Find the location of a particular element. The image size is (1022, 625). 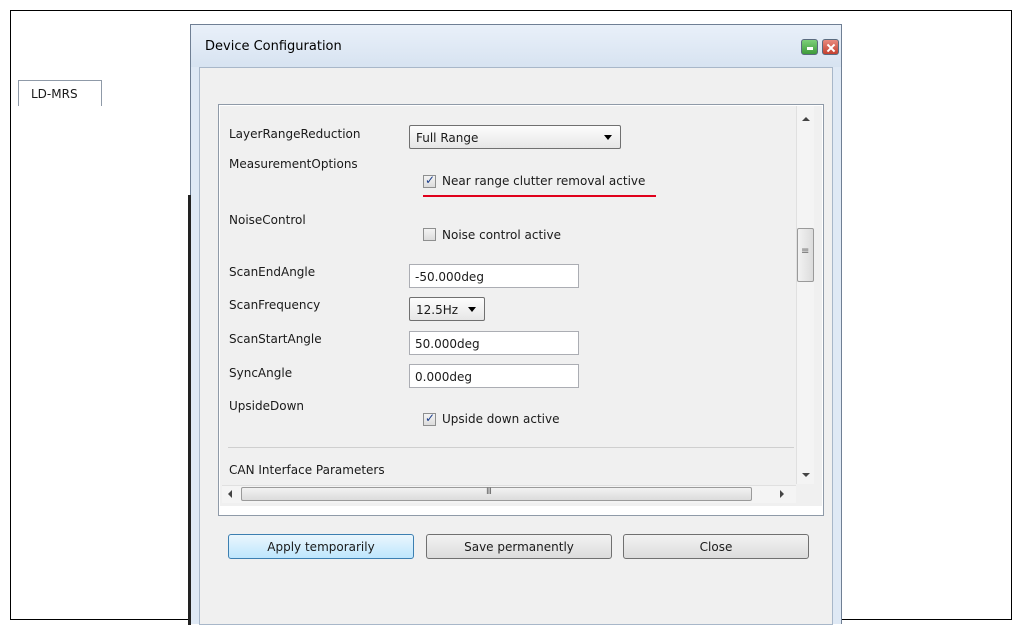

noise-control-checkbox is located at coordinates (429, 234).